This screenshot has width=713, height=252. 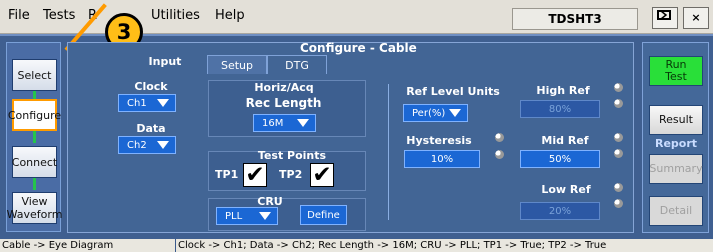 I want to click on connect-button: Connect, so click(x=34, y=162).